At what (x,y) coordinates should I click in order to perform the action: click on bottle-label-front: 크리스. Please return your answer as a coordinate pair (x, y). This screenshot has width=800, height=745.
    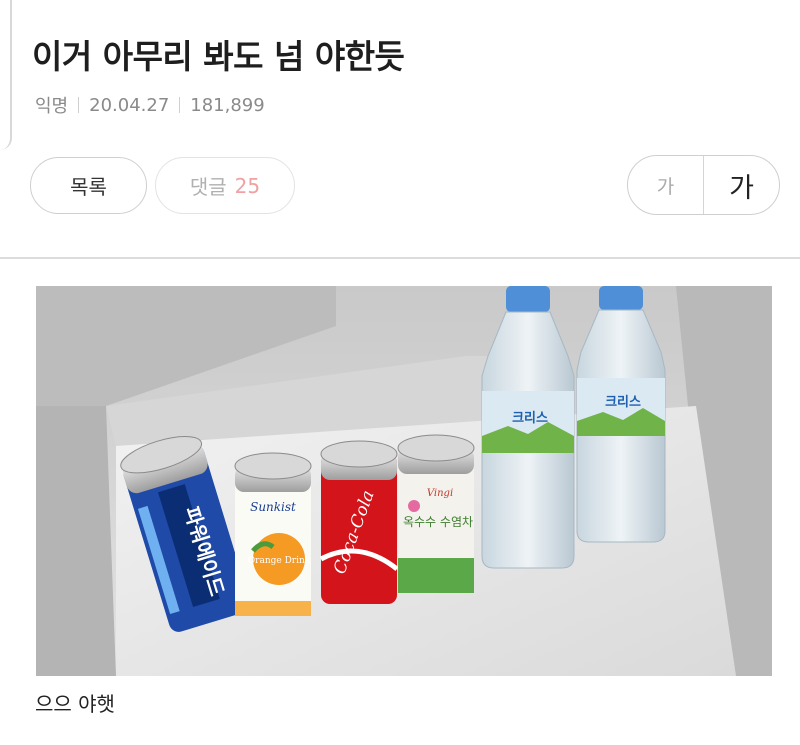
    Looking at the image, I should click on (530, 418).